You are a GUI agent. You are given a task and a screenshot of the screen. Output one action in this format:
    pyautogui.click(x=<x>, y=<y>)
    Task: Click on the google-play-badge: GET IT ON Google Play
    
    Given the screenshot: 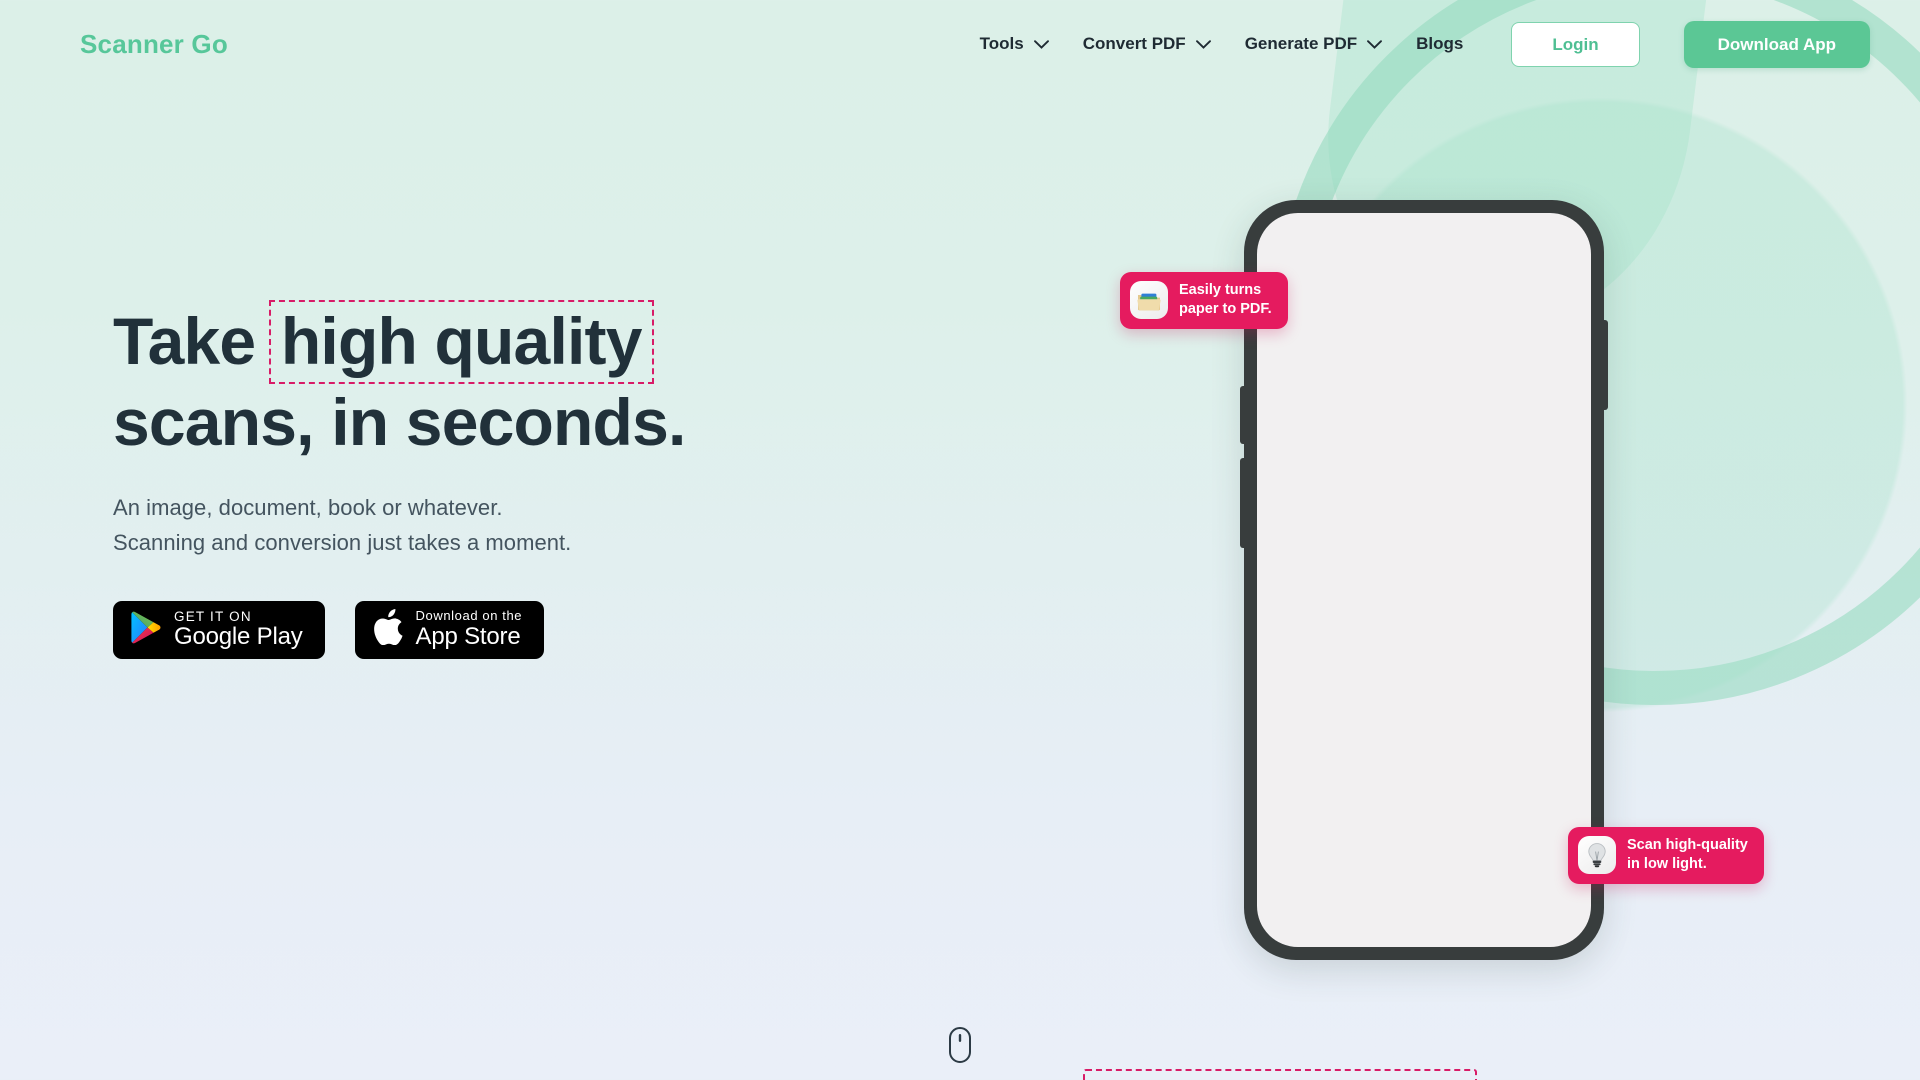 What is the action you would take?
    pyautogui.click(x=219, y=629)
    